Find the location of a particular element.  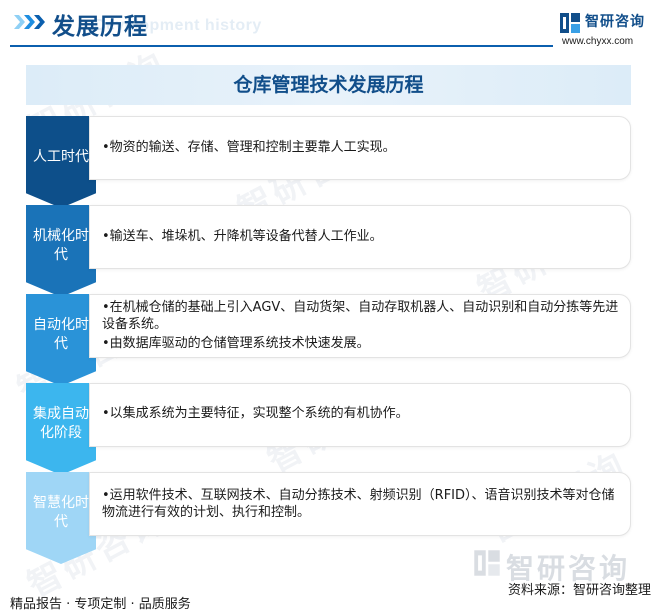

stage-text: •物资的输送、存储、管理和控制主要靠人工实现。 is located at coordinates (249, 147).